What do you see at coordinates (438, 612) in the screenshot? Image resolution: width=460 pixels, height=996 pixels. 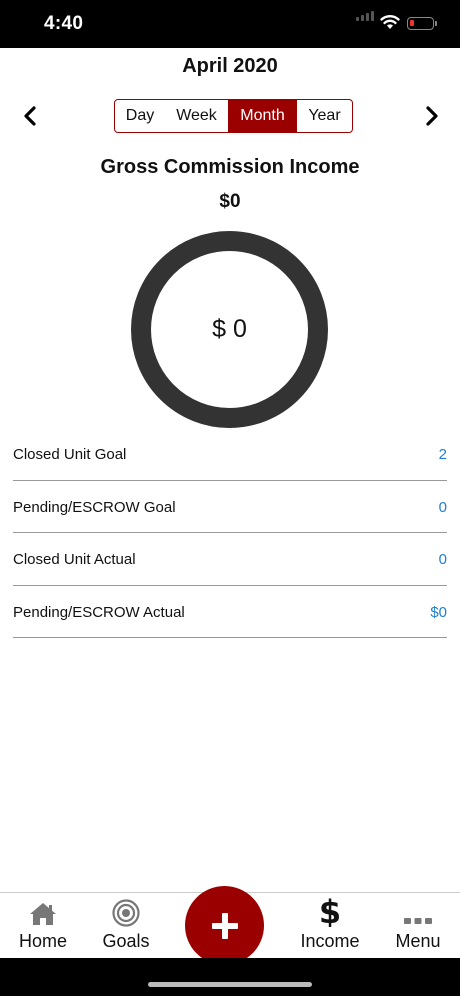 I see `stat-value: $0` at bounding box center [438, 612].